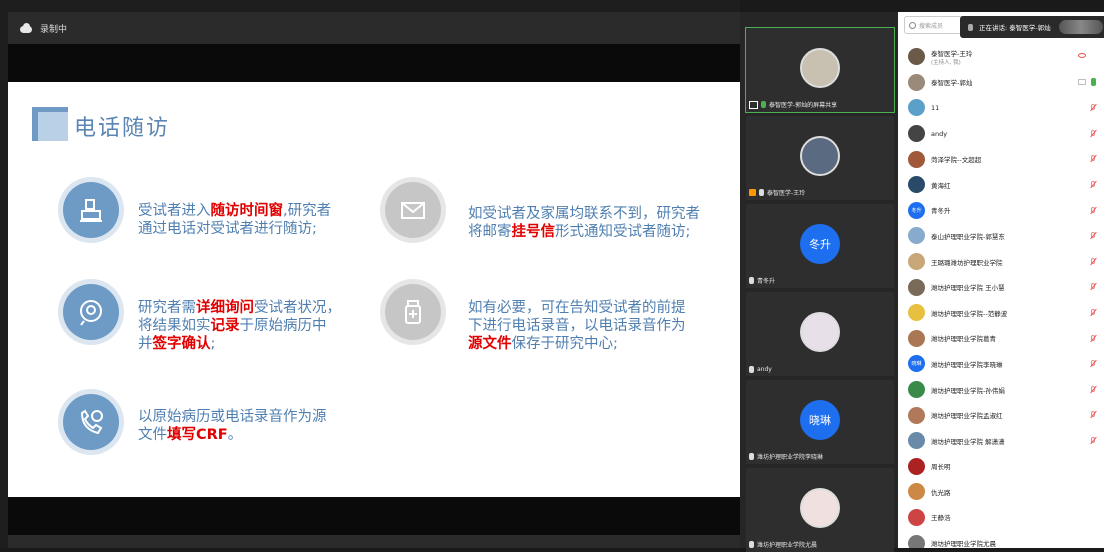  Describe the element at coordinates (577, 308) in the screenshot. I see `body-text: 如有必要，可在告知受试者的前提` at that location.